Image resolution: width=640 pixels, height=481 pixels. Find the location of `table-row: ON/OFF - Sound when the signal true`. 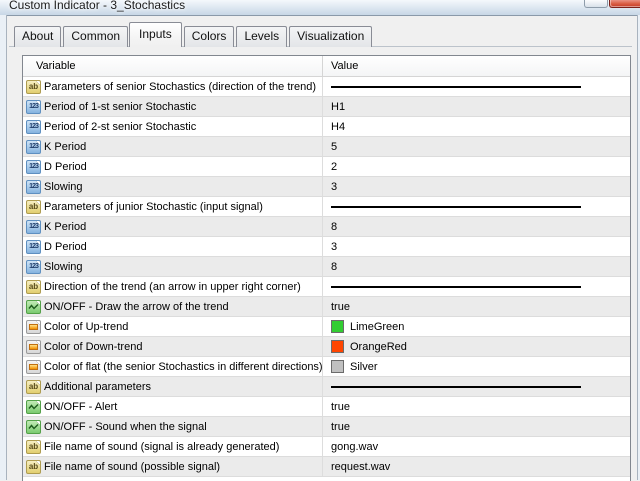

table-row: ON/OFF - Sound when the signal true is located at coordinates (326, 427).